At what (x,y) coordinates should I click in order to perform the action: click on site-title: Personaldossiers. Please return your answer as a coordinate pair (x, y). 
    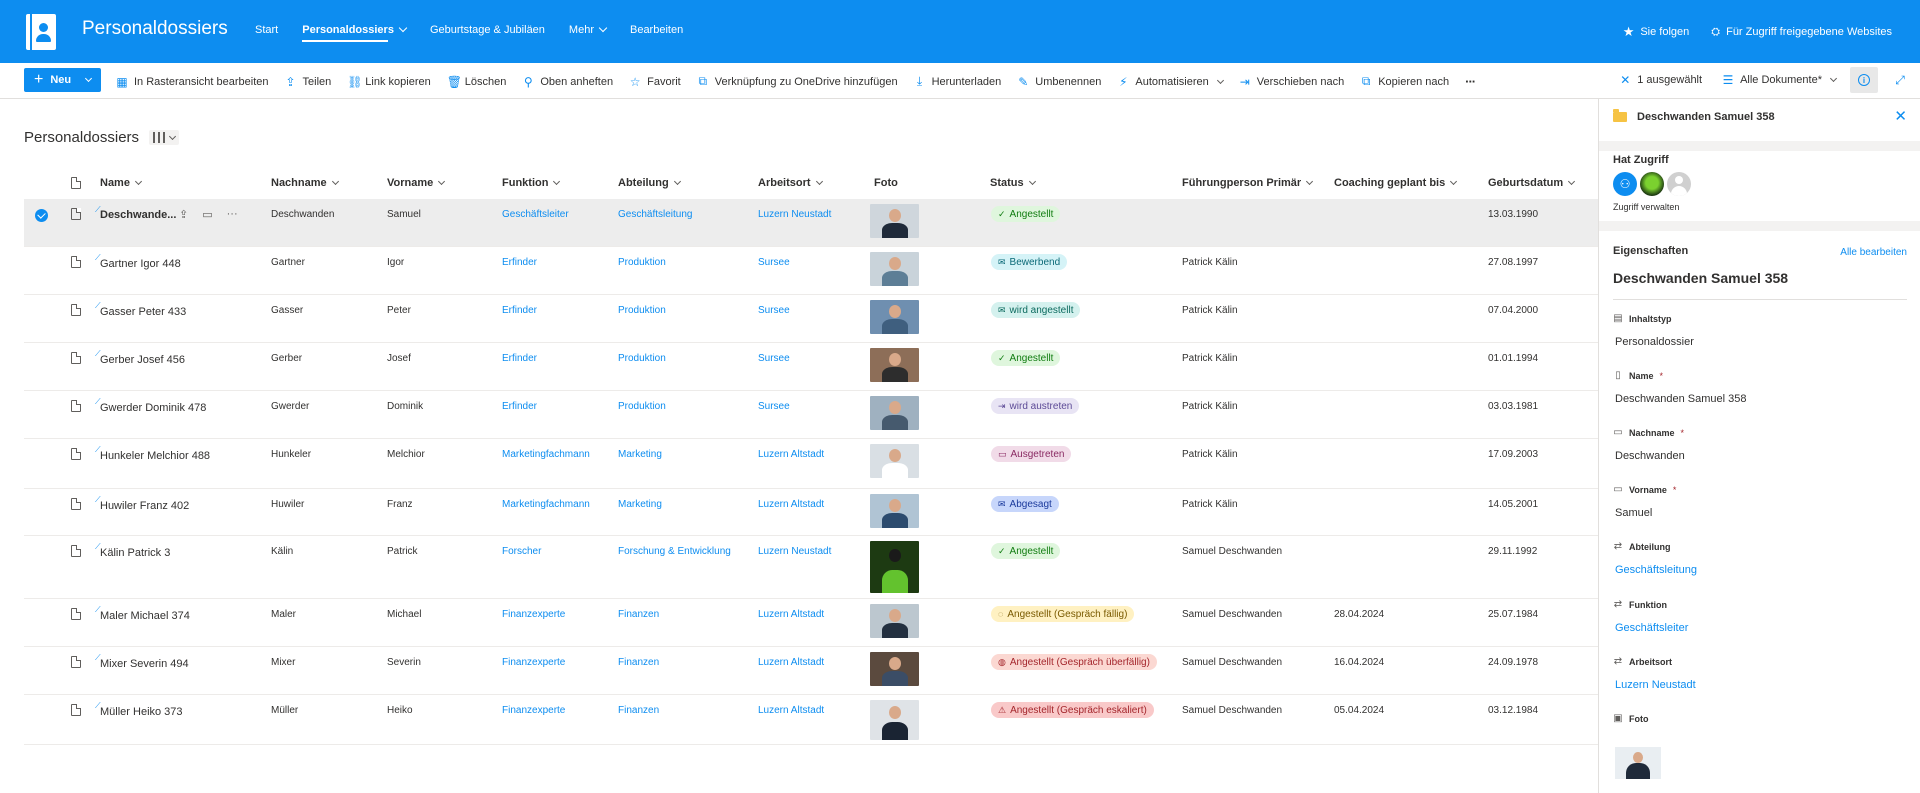
    Looking at the image, I should click on (155, 29).